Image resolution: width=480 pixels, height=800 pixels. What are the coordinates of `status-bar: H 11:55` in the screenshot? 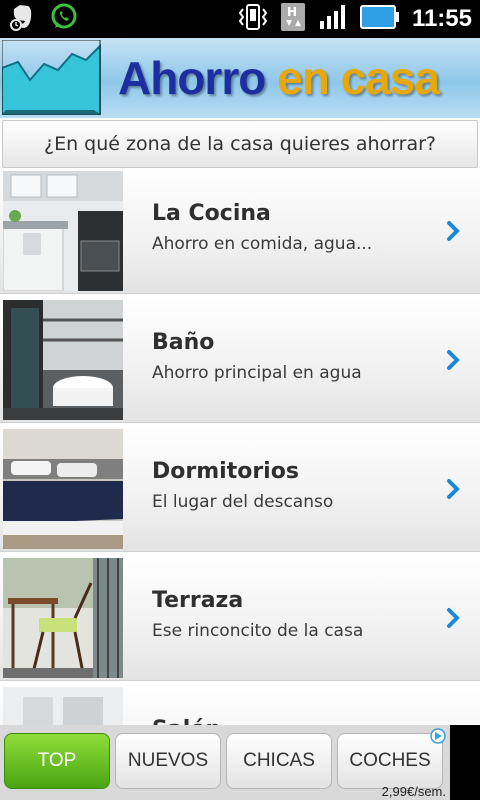 It's located at (240, 19).